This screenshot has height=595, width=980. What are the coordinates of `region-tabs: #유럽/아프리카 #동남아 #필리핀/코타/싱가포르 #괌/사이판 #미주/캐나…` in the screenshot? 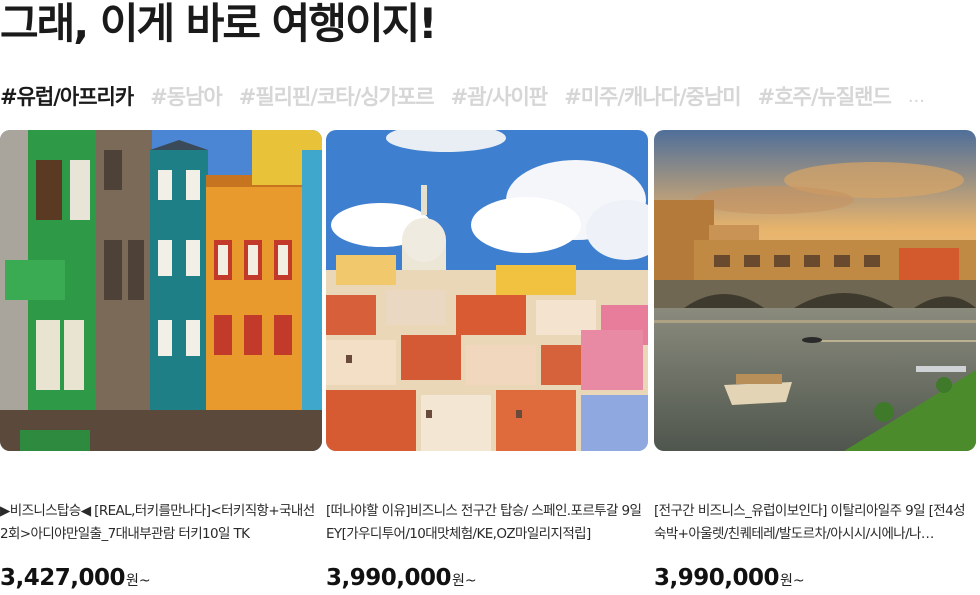 It's located at (490, 97).